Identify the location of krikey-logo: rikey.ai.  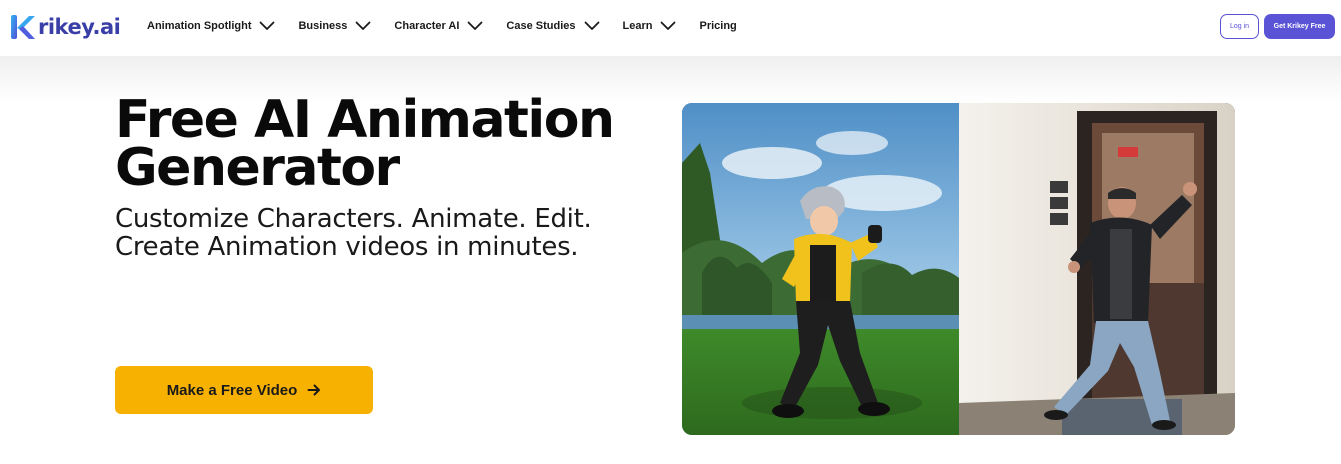
(65, 27).